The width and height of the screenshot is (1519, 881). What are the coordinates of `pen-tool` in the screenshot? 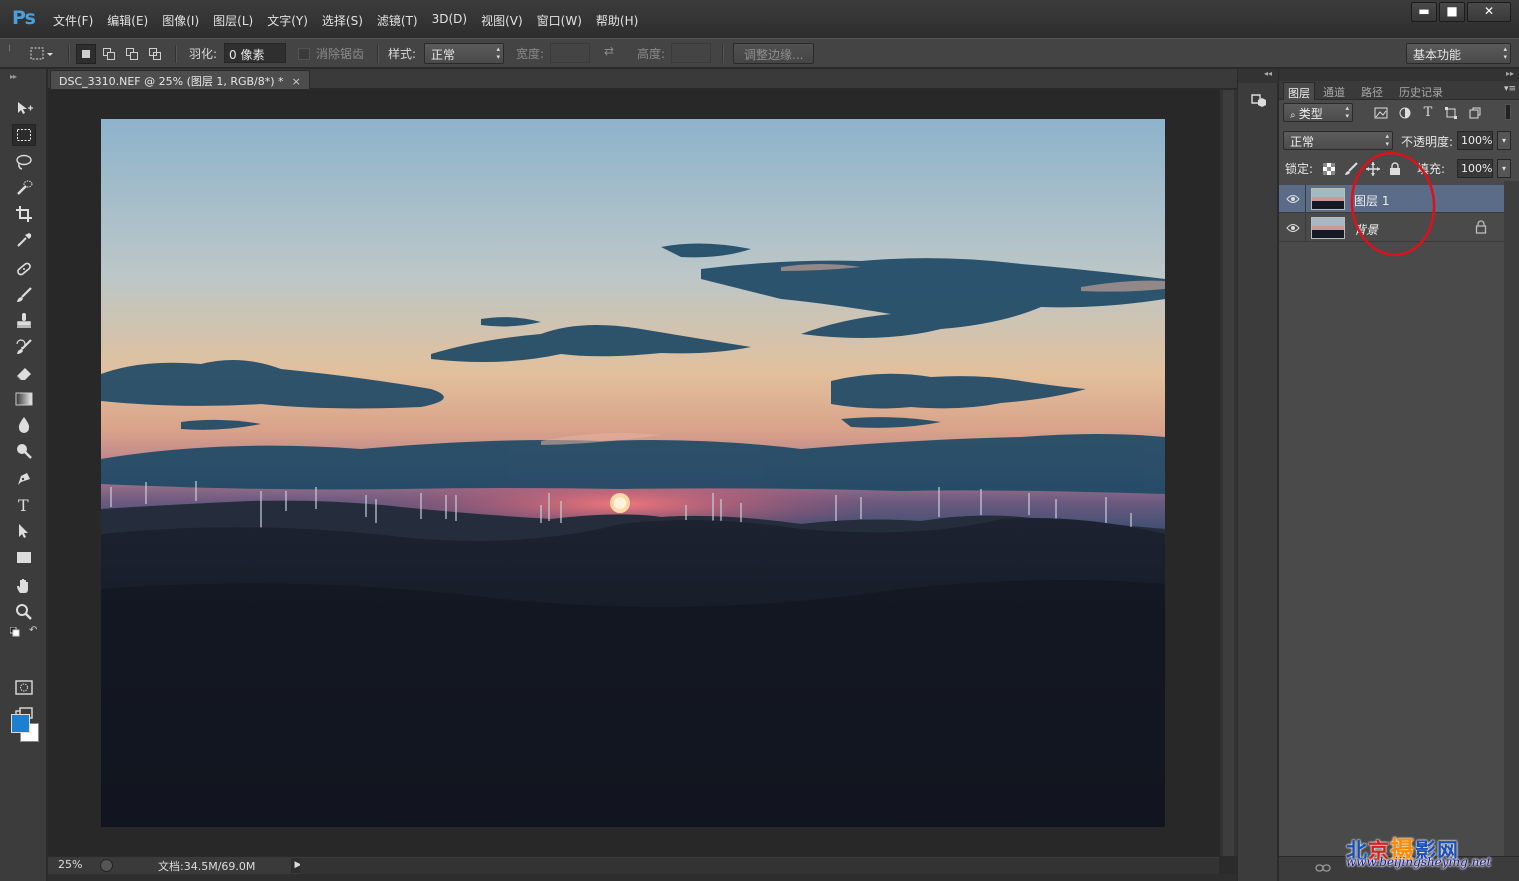 It's located at (24, 479).